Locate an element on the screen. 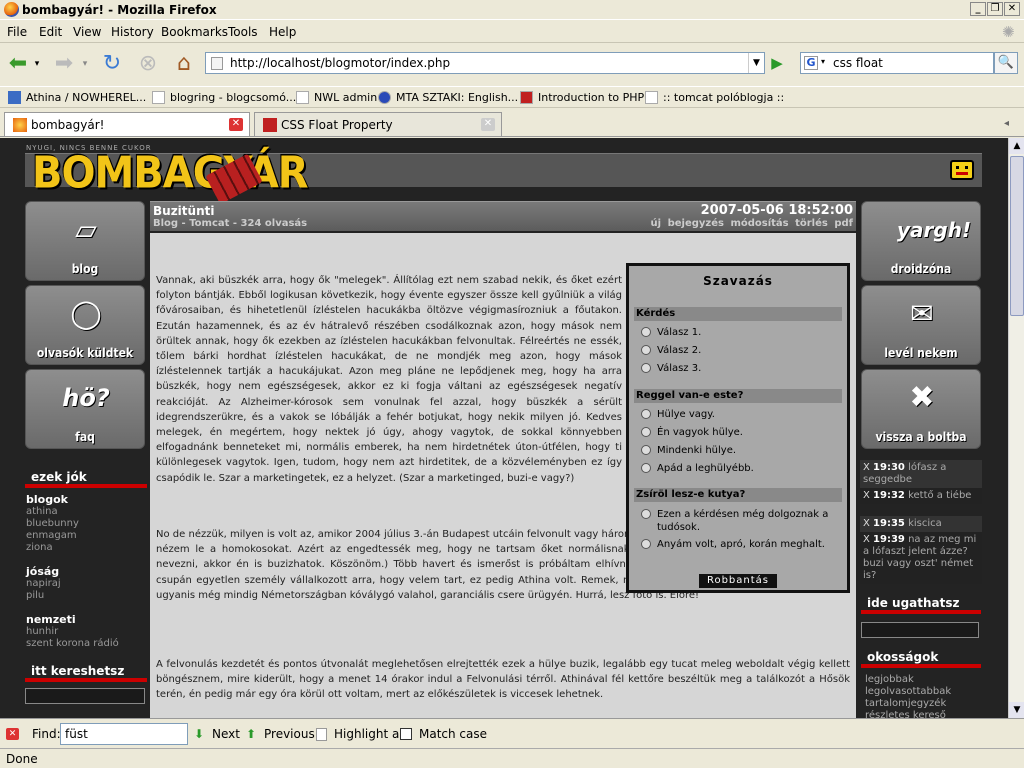  nav-vissza-a-boltba: ✖ vissza a boltba is located at coordinates (921, 409).